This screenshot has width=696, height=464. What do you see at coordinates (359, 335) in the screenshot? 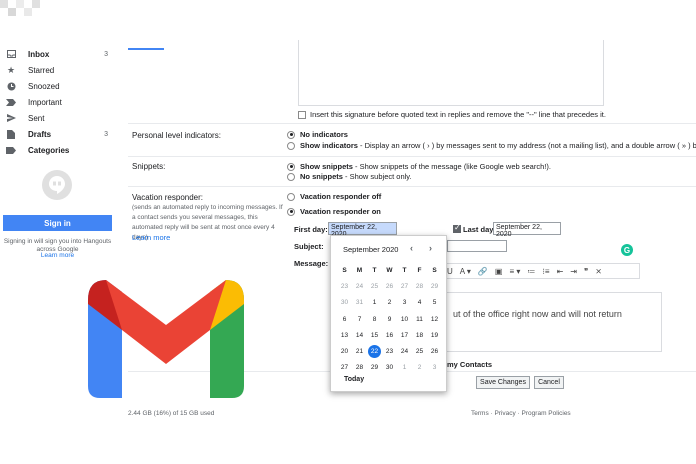
I see `day-cell: 14` at bounding box center [359, 335].